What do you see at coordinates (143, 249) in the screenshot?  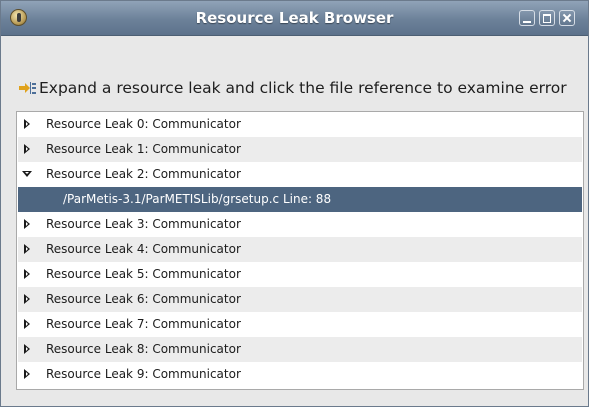 I see `tree-row-label: Resource Leak 4: Communicator` at bounding box center [143, 249].